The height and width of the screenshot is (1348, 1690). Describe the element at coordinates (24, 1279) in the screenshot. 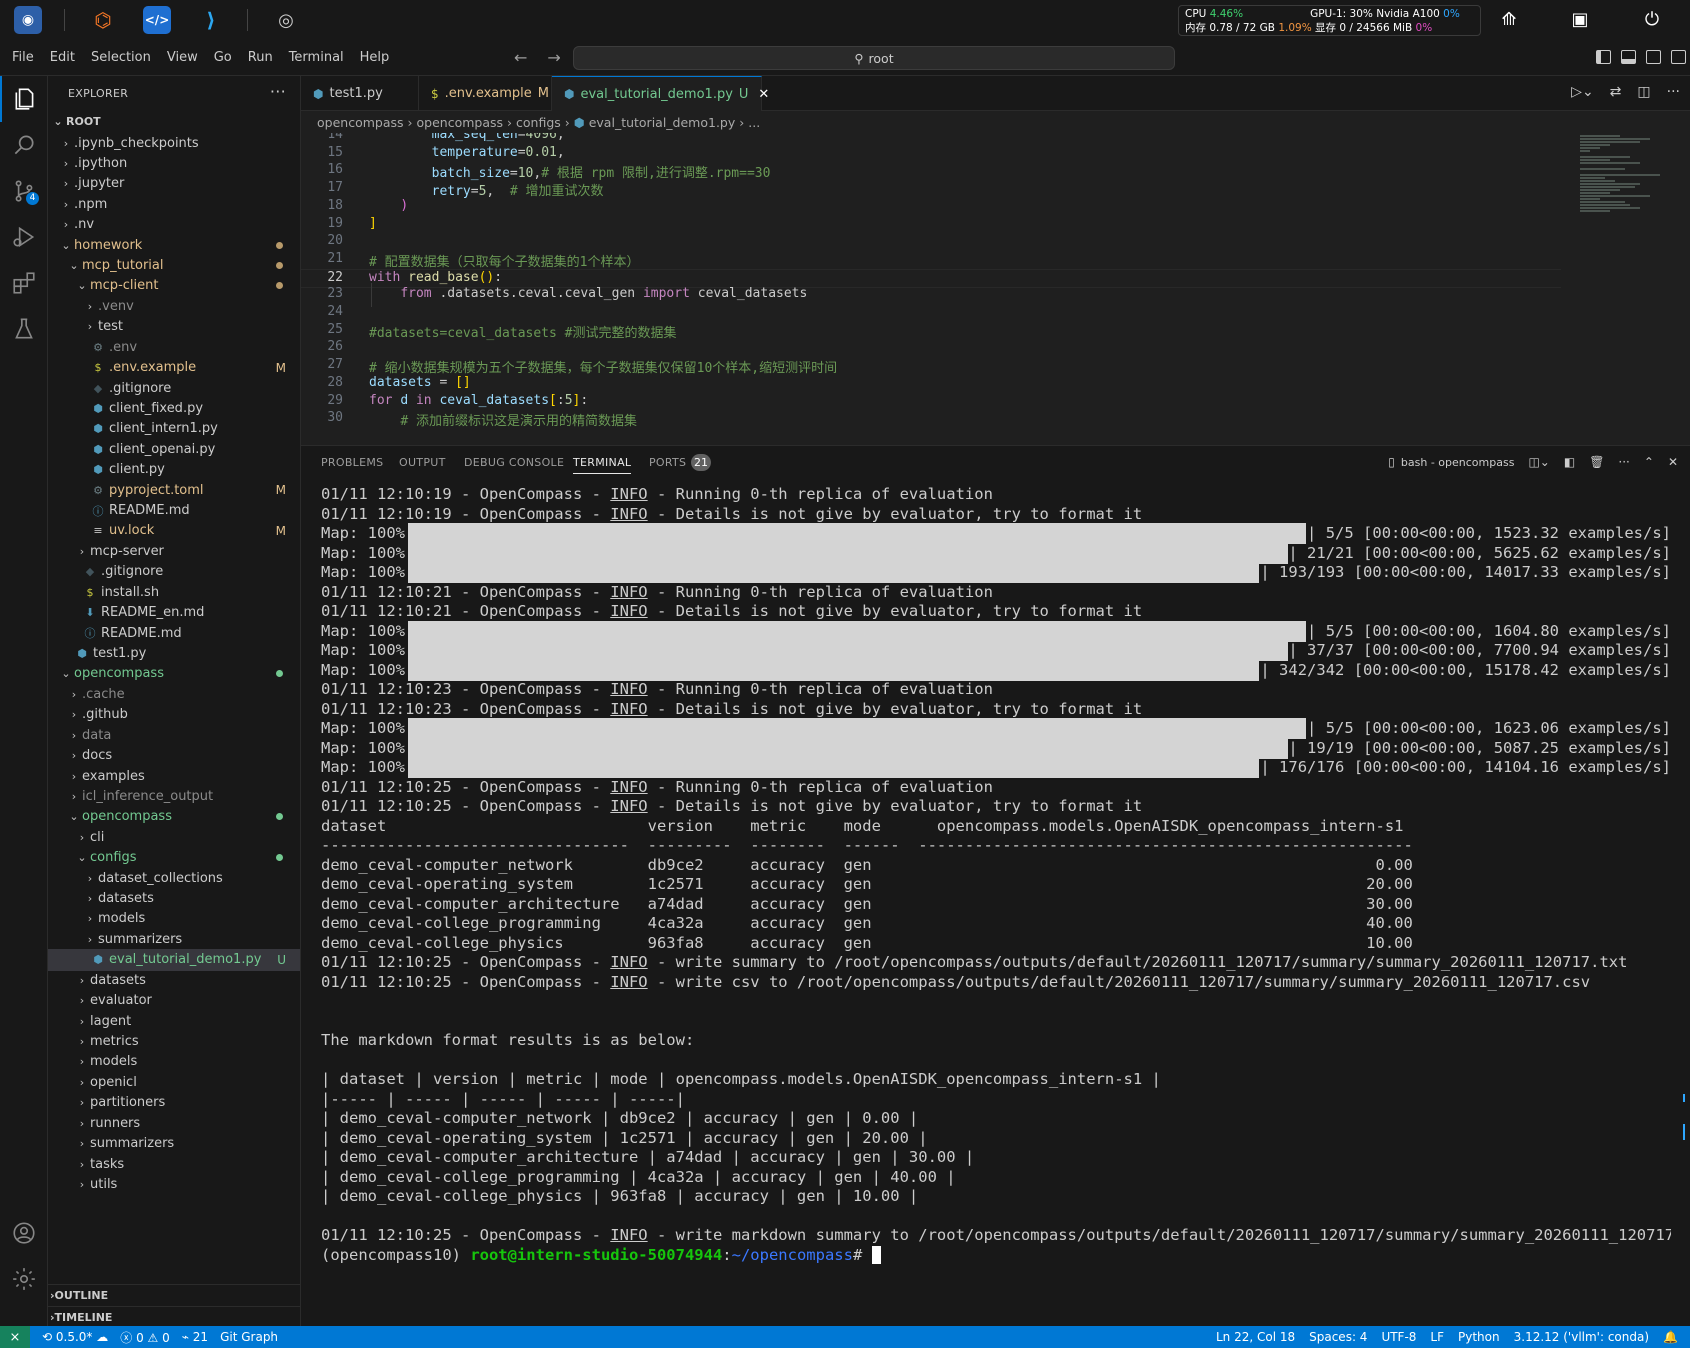

I see `settings-gear-icon` at that location.